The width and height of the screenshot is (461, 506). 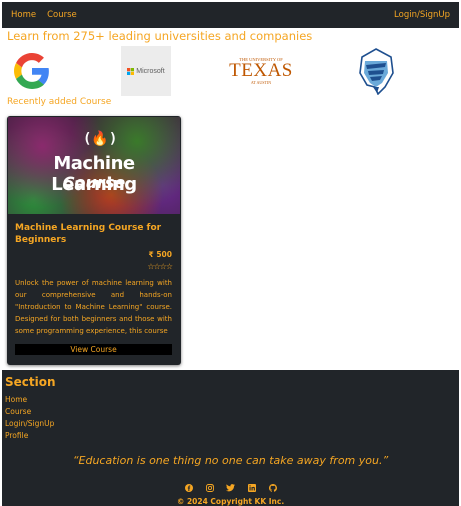 What do you see at coordinates (272, 487) in the screenshot?
I see `github-icon` at bounding box center [272, 487].